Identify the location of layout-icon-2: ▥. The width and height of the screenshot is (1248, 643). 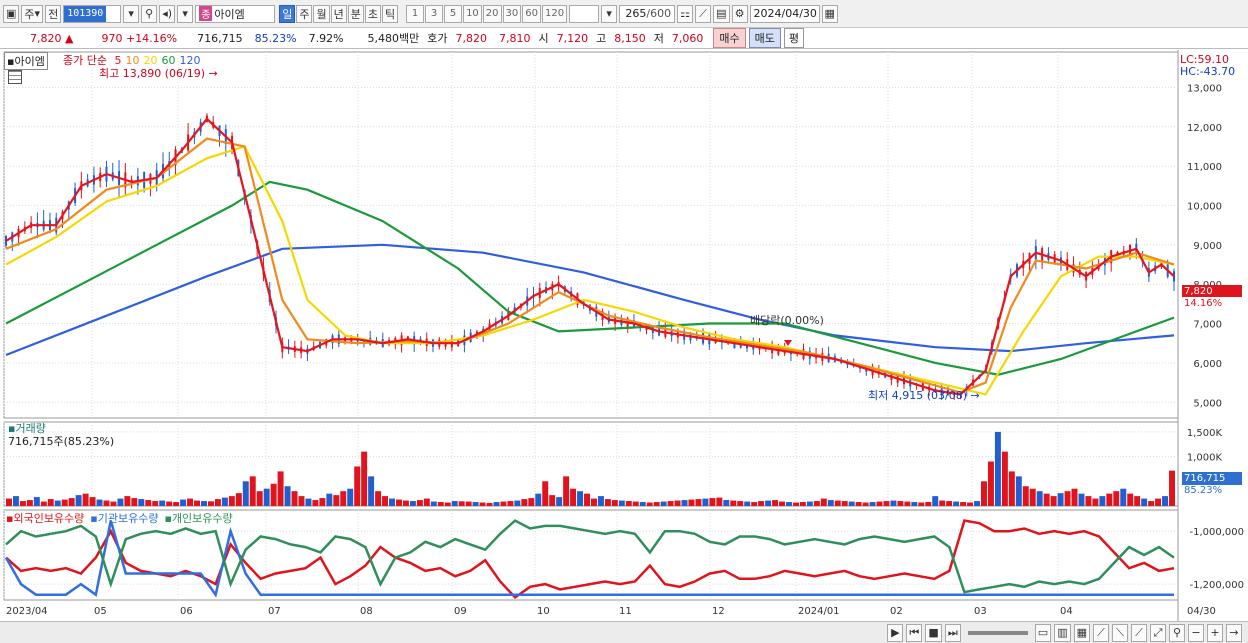
(1062, 632).